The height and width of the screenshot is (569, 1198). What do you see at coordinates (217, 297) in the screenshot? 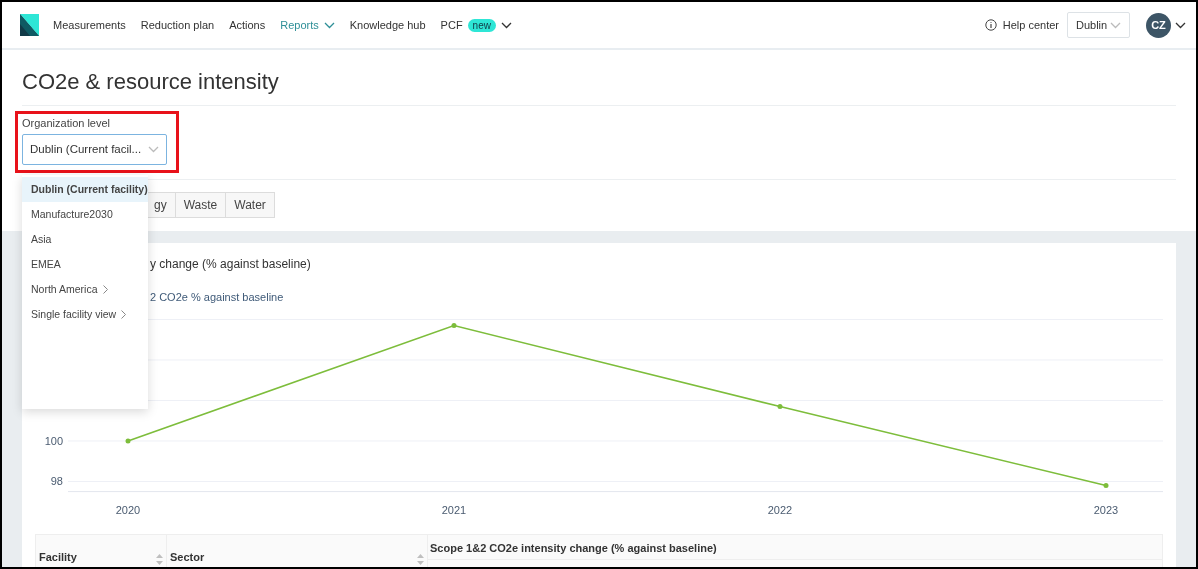
I see `legend-label: 2 CO2e % against baseline` at bounding box center [217, 297].